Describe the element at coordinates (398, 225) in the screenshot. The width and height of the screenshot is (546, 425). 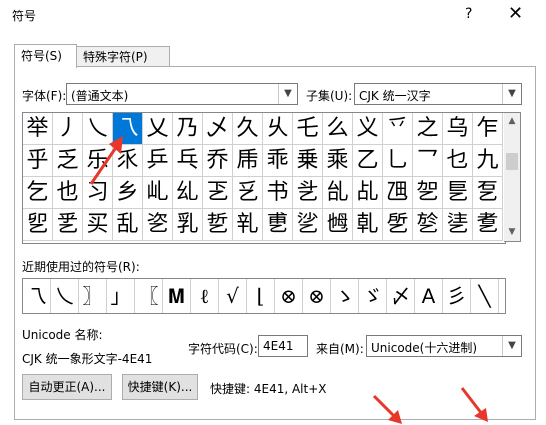
I see `symbol-cell: 乺` at that location.